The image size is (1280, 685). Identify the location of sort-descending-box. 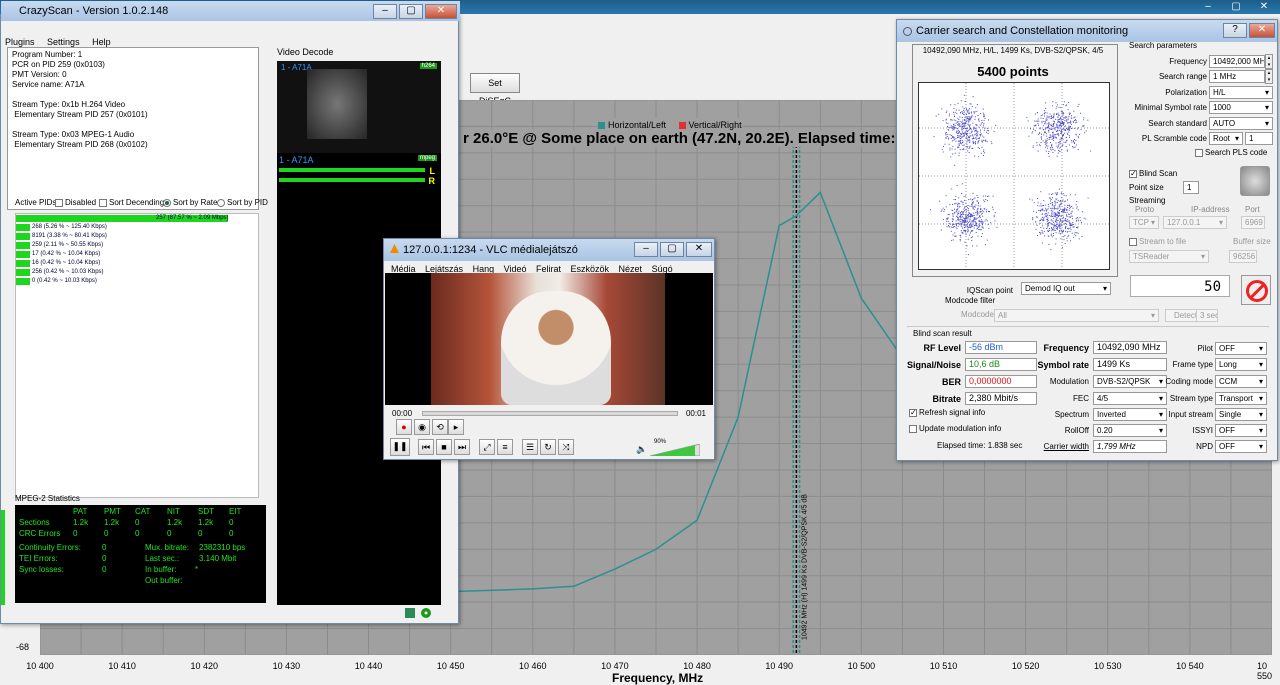
(103, 202).